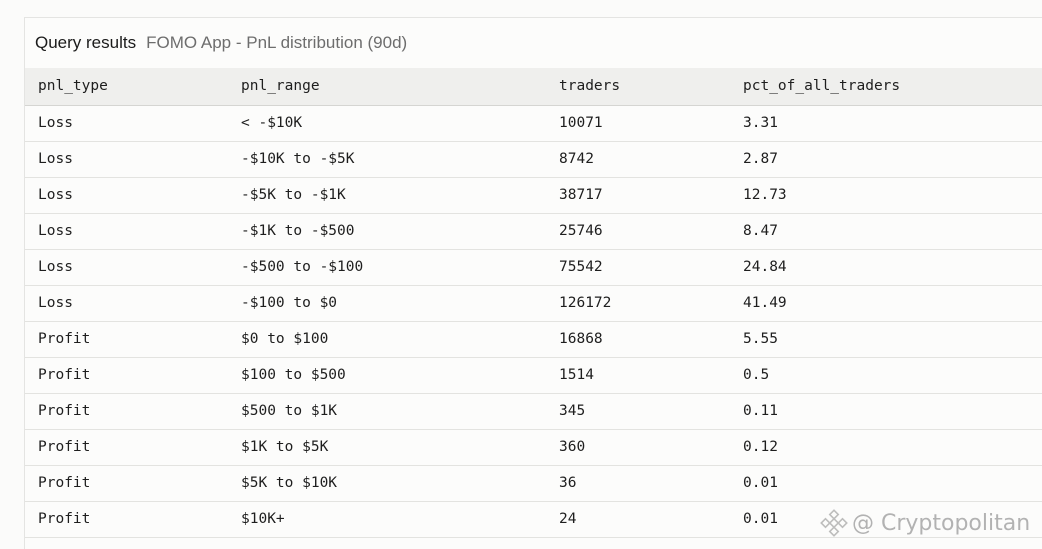  I want to click on table-row: Profit $5K to $10K 36 0.01, so click(533, 483).